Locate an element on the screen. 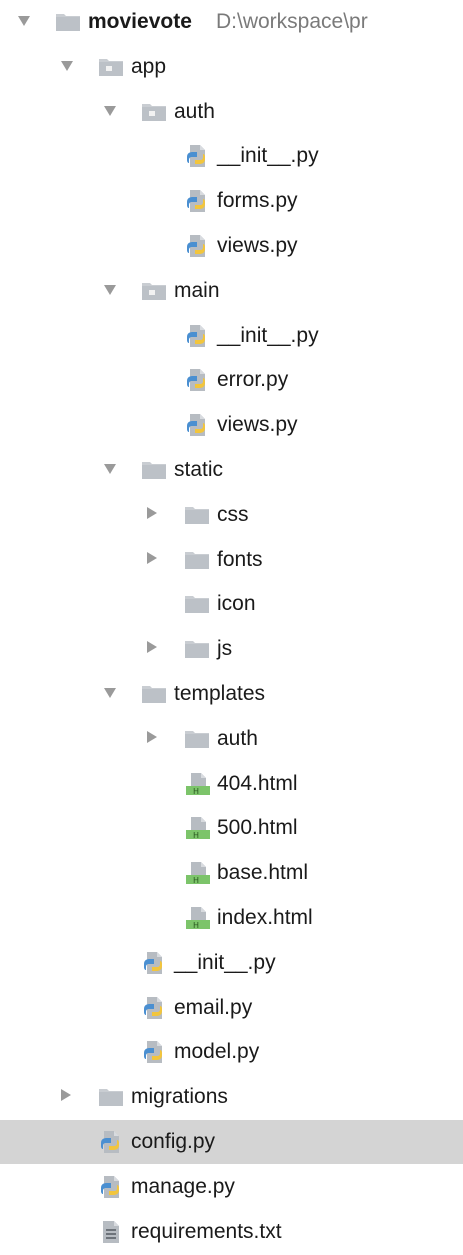 The height and width of the screenshot is (1255, 463). tree-row: js is located at coordinates (231, 649).